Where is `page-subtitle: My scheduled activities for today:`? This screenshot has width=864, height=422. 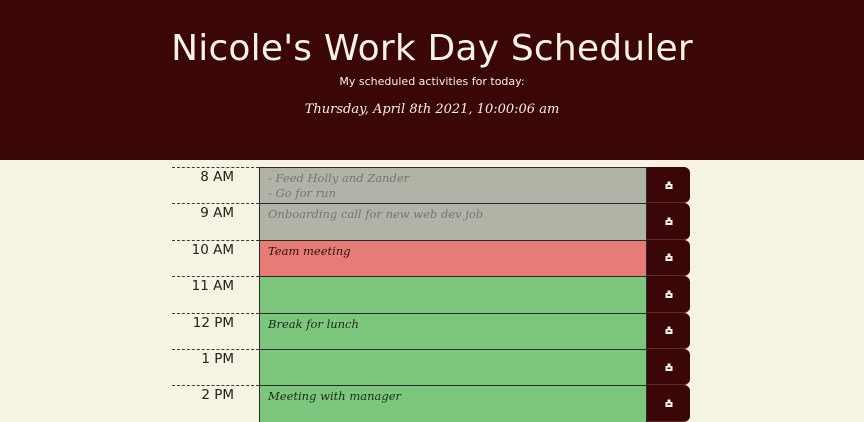 page-subtitle: My scheduled activities for today: is located at coordinates (432, 81).